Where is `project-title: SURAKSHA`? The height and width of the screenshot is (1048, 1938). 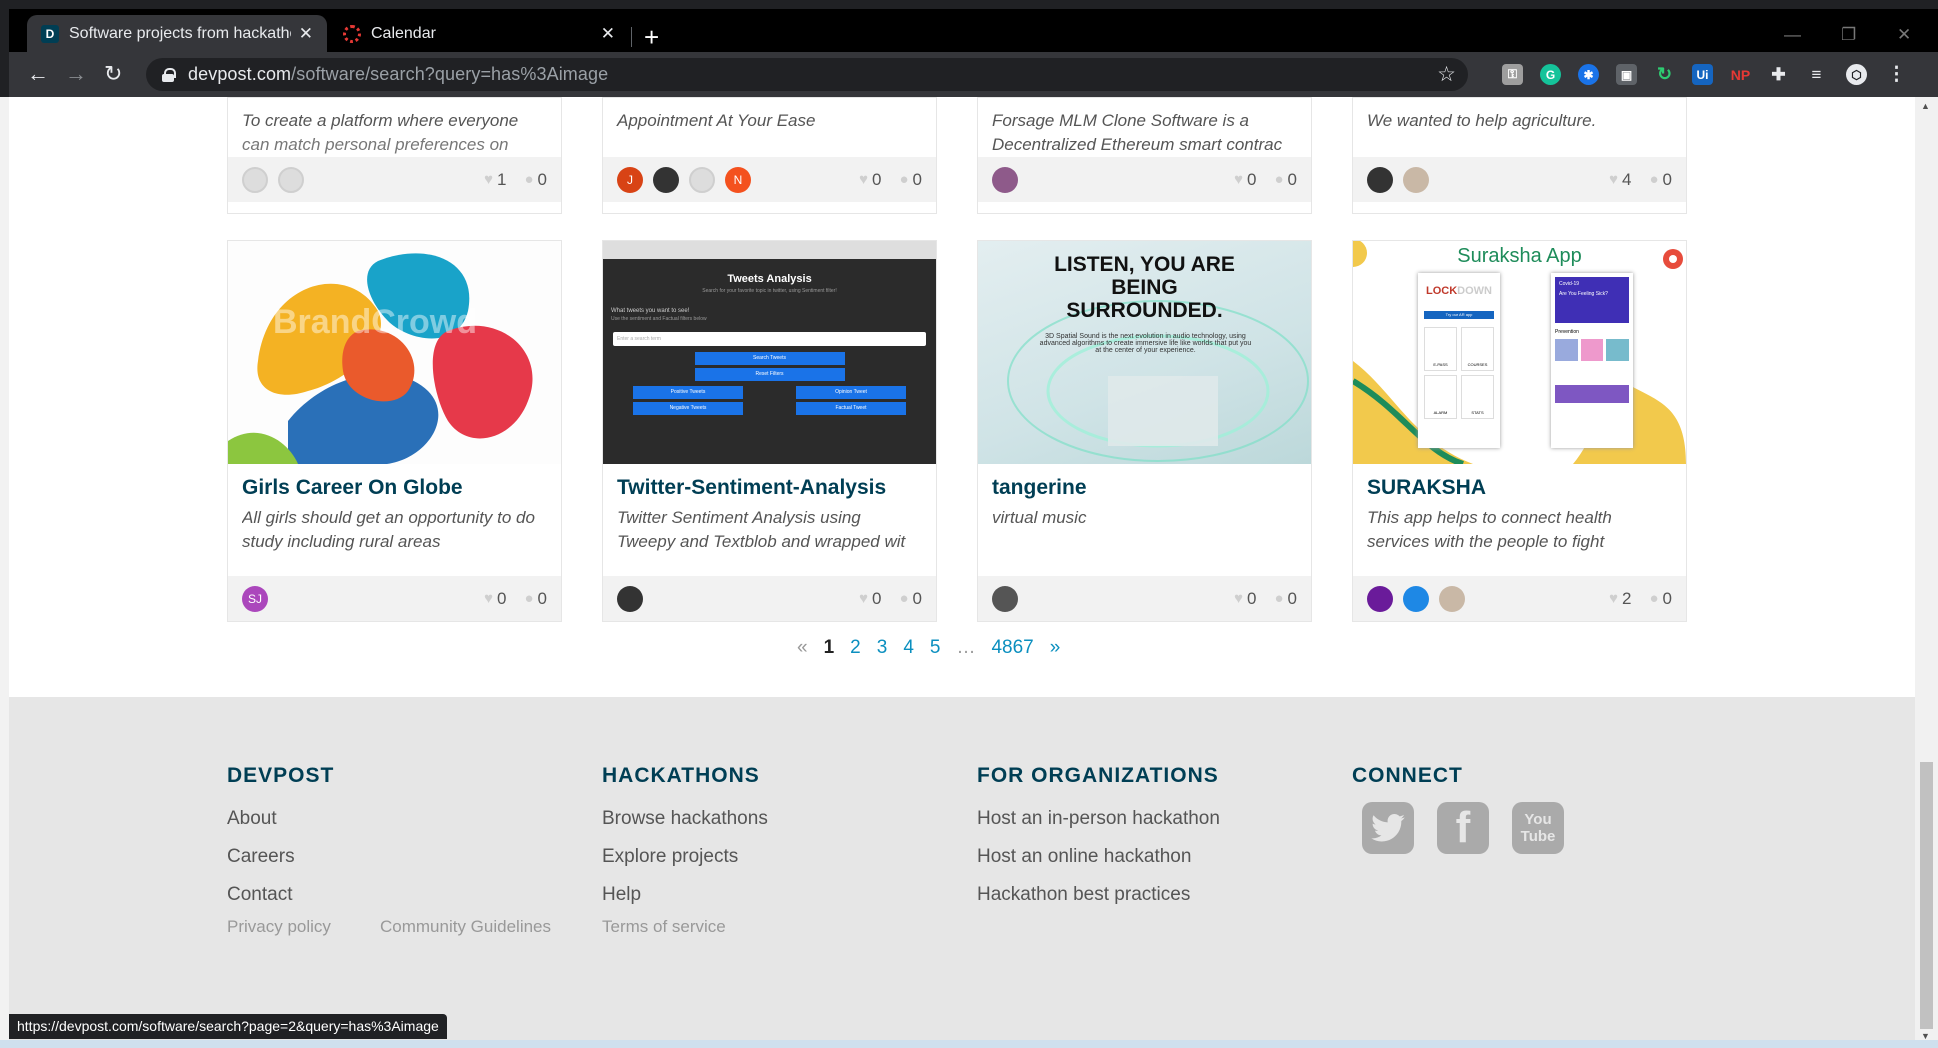 project-title: SURAKSHA is located at coordinates (1519, 488).